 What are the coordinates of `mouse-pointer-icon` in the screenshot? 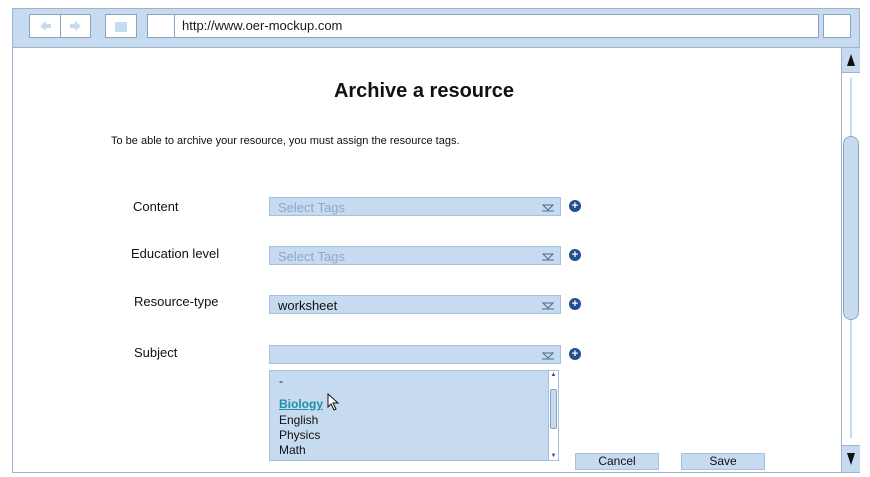 It's located at (333, 402).